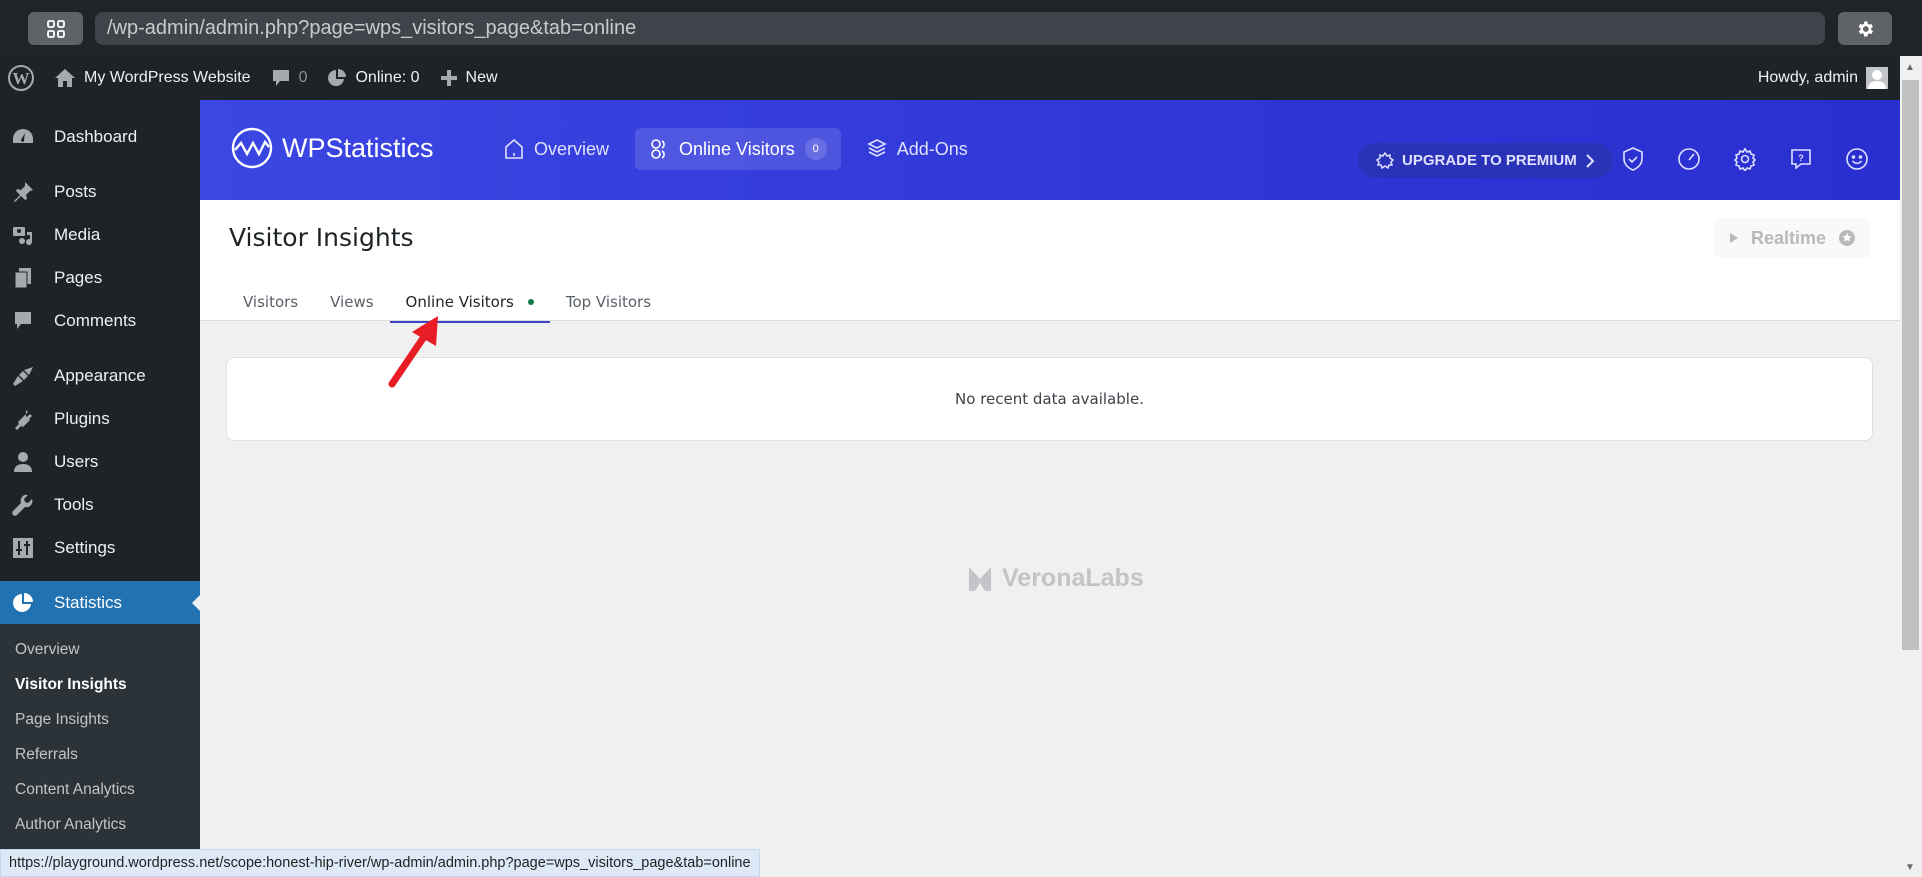 The height and width of the screenshot is (877, 1922). I want to click on submenu-page-insights: Page Insights, so click(100, 719).